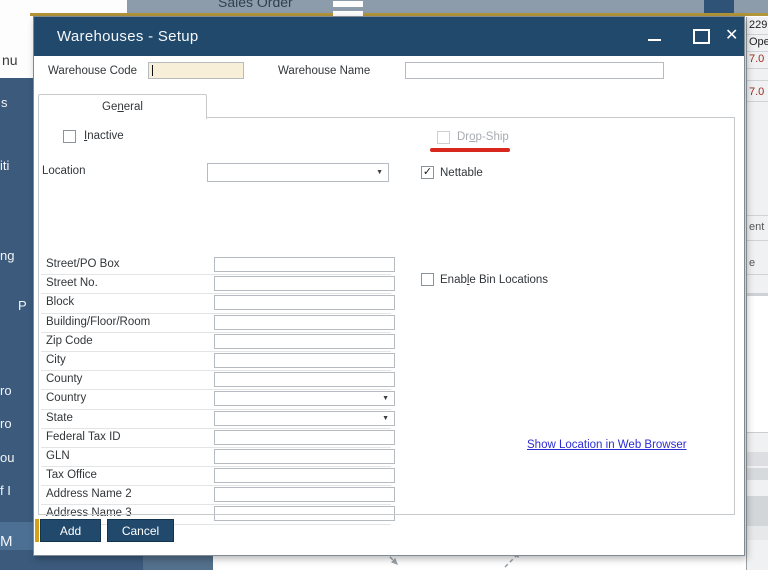  What do you see at coordinates (731, 35) in the screenshot?
I see `close-icon: ✕` at bounding box center [731, 35].